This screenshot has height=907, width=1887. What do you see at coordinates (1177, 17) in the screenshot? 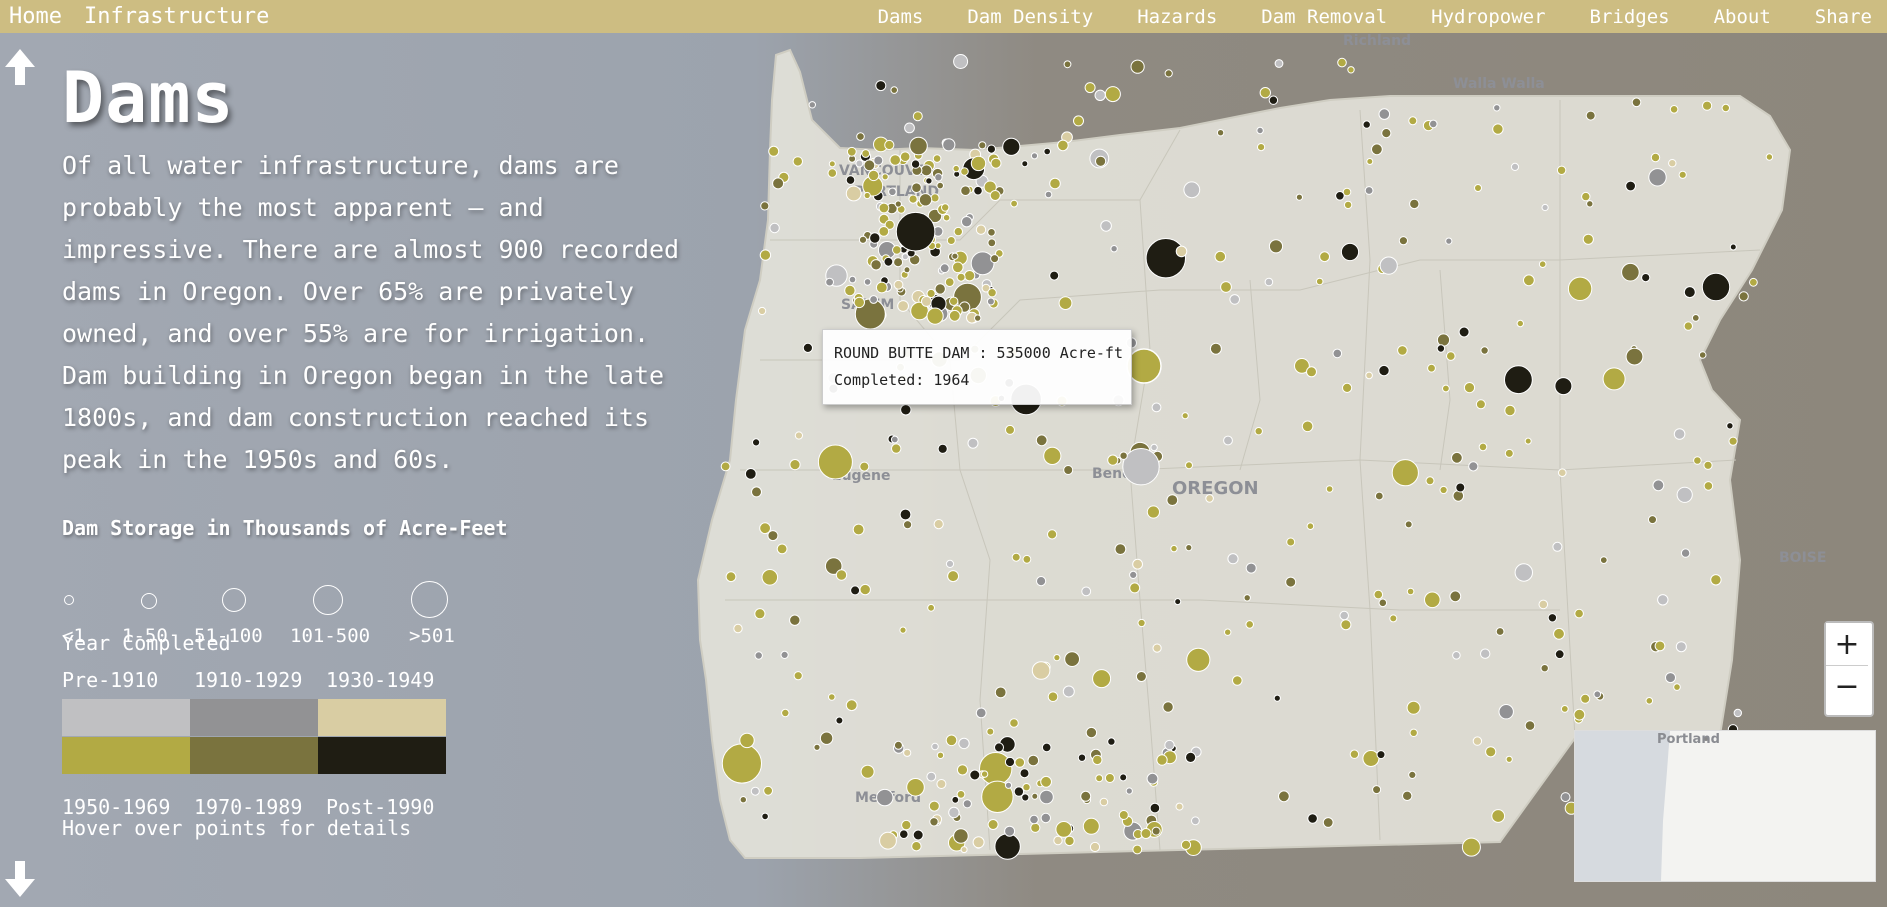
I see `nav-hazards: Hazards` at bounding box center [1177, 17].